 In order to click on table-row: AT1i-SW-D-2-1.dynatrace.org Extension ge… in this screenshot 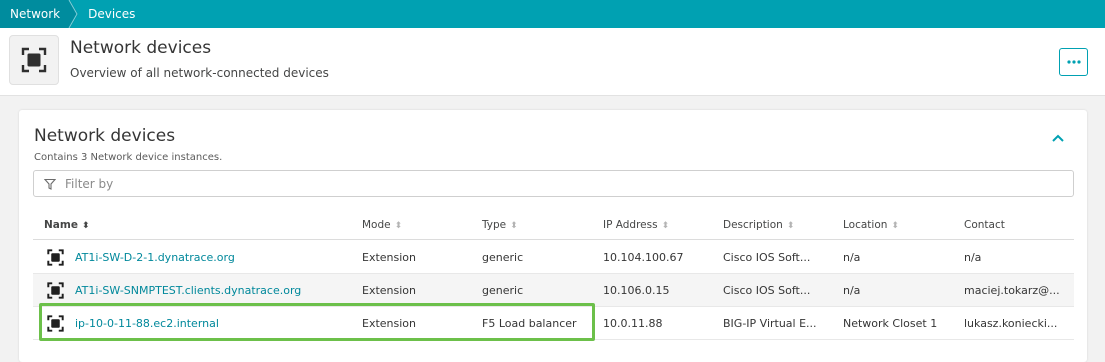, I will do `click(553, 257)`.